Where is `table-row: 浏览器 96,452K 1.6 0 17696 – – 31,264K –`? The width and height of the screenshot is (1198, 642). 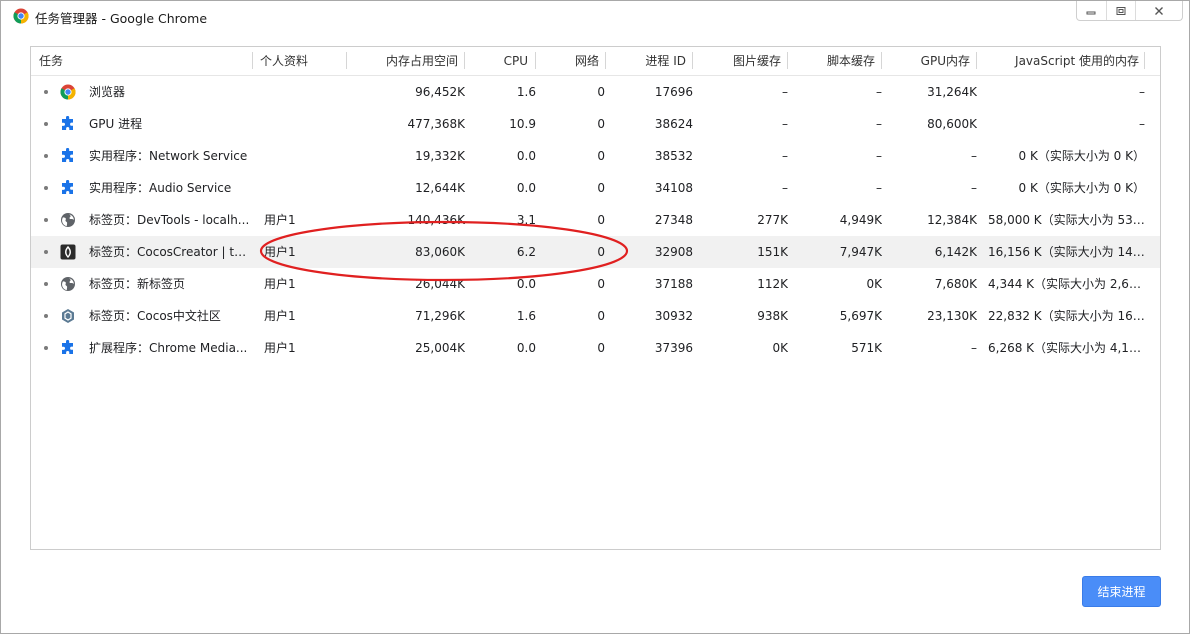
table-row: 浏览器 96,452K 1.6 0 17696 – – 31,264K – is located at coordinates (595, 92).